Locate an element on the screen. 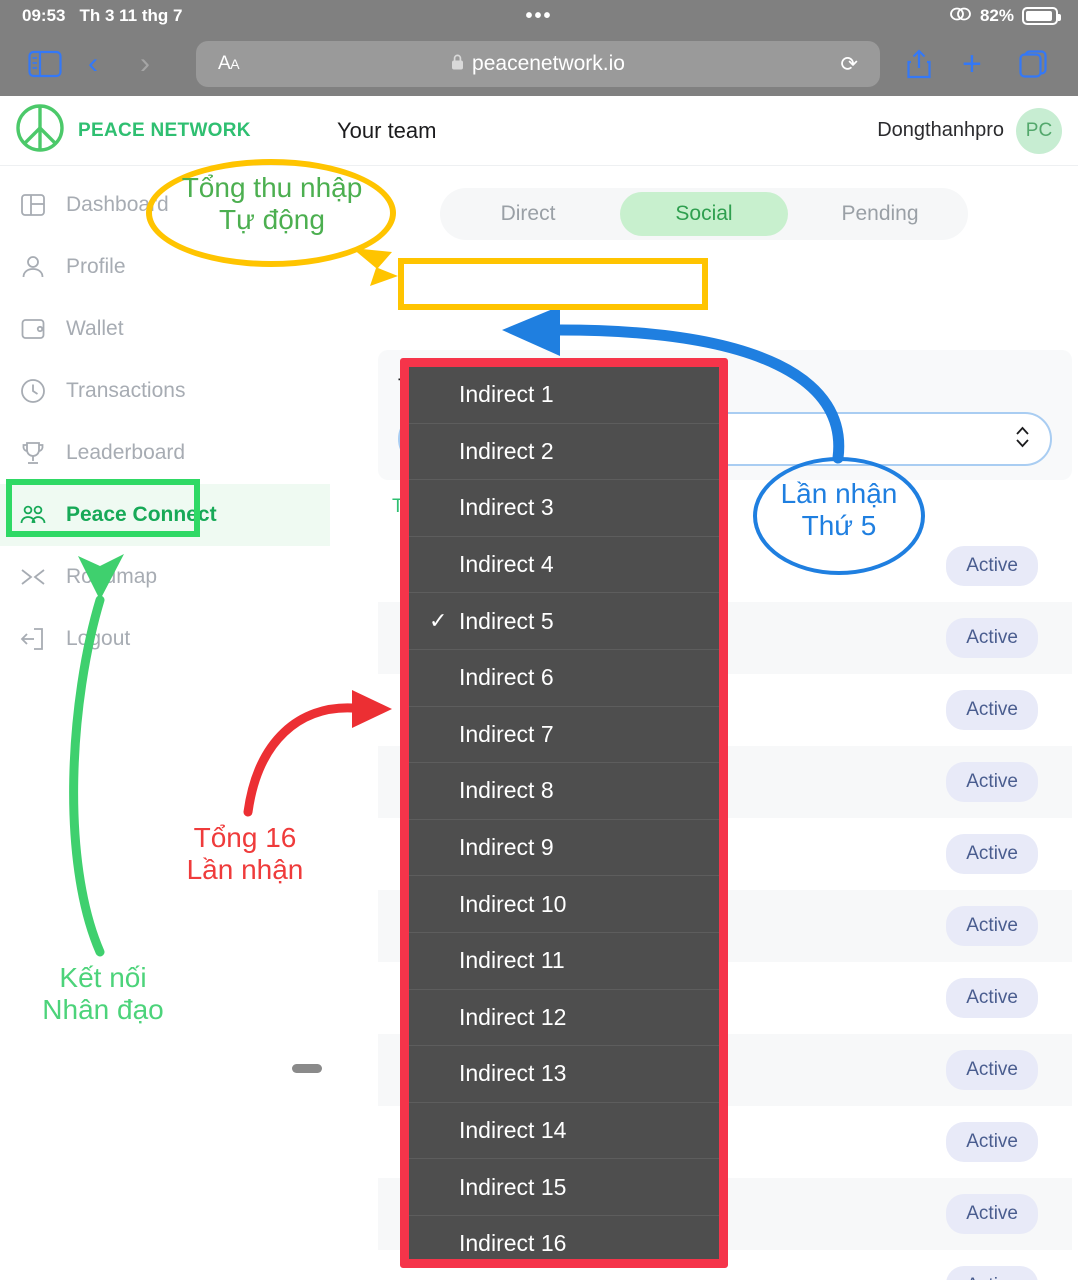 This screenshot has width=1078, height=1280. yellow-annotation-text: Tổng thu nhập Tự động is located at coordinates (272, 204).